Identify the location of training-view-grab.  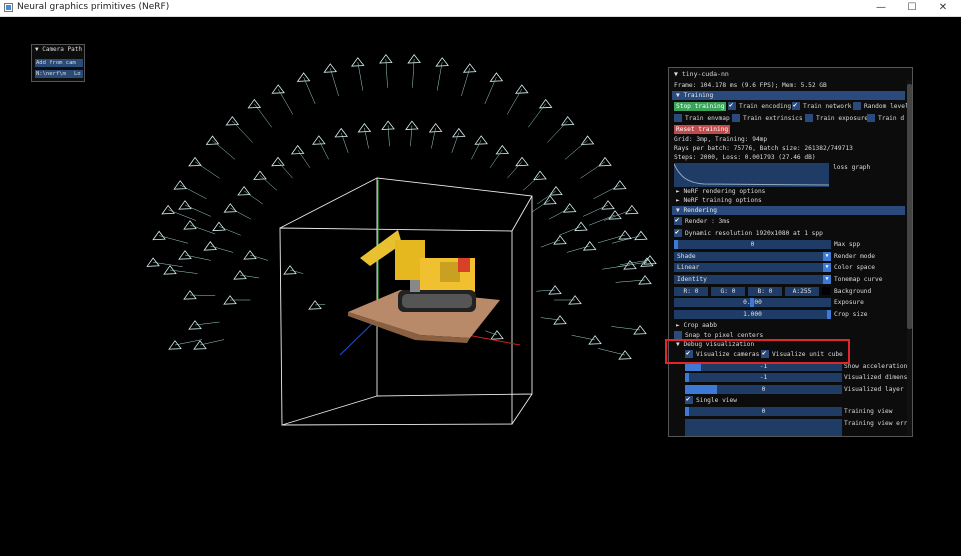
(687, 411).